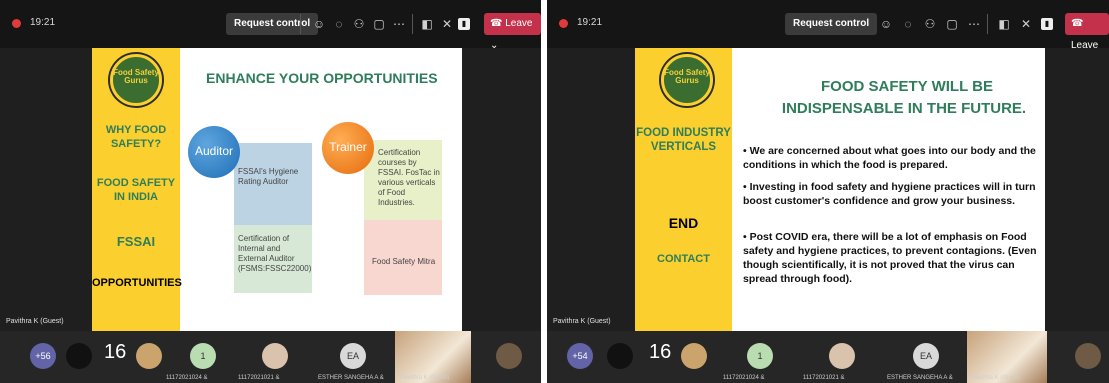  What do you see at coordinates (904, 108) in the screenshot?
I see `slide-title-line-2: INDISPENSABLE IN THE FUTURE.` at bounding box center [904, 108].